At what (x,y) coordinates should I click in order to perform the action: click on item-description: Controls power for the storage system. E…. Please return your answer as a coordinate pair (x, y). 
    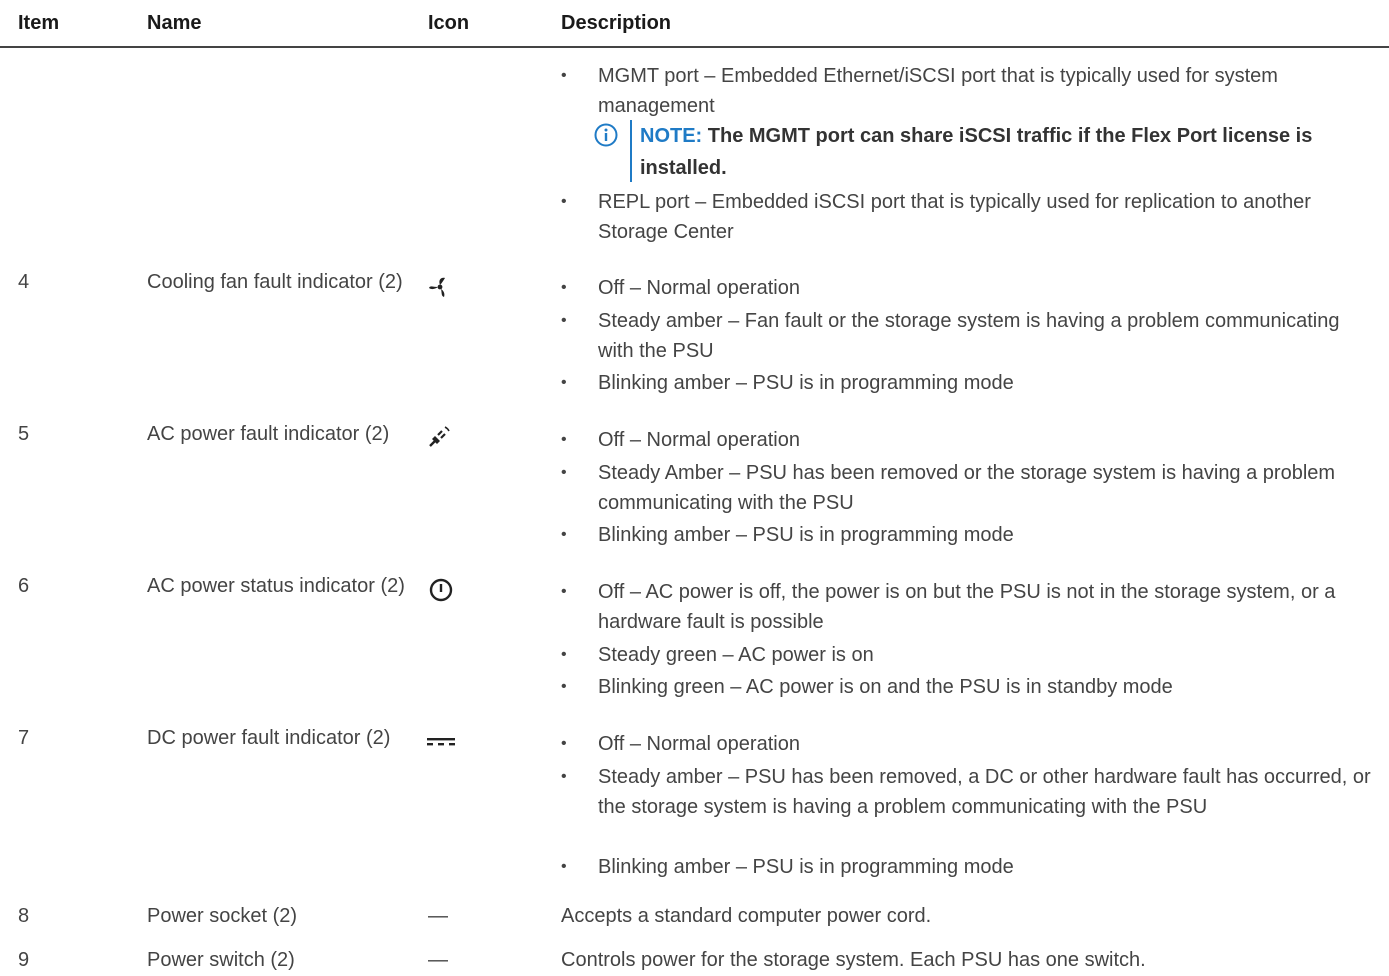
    Looking at the image, I should click on (853, 960).